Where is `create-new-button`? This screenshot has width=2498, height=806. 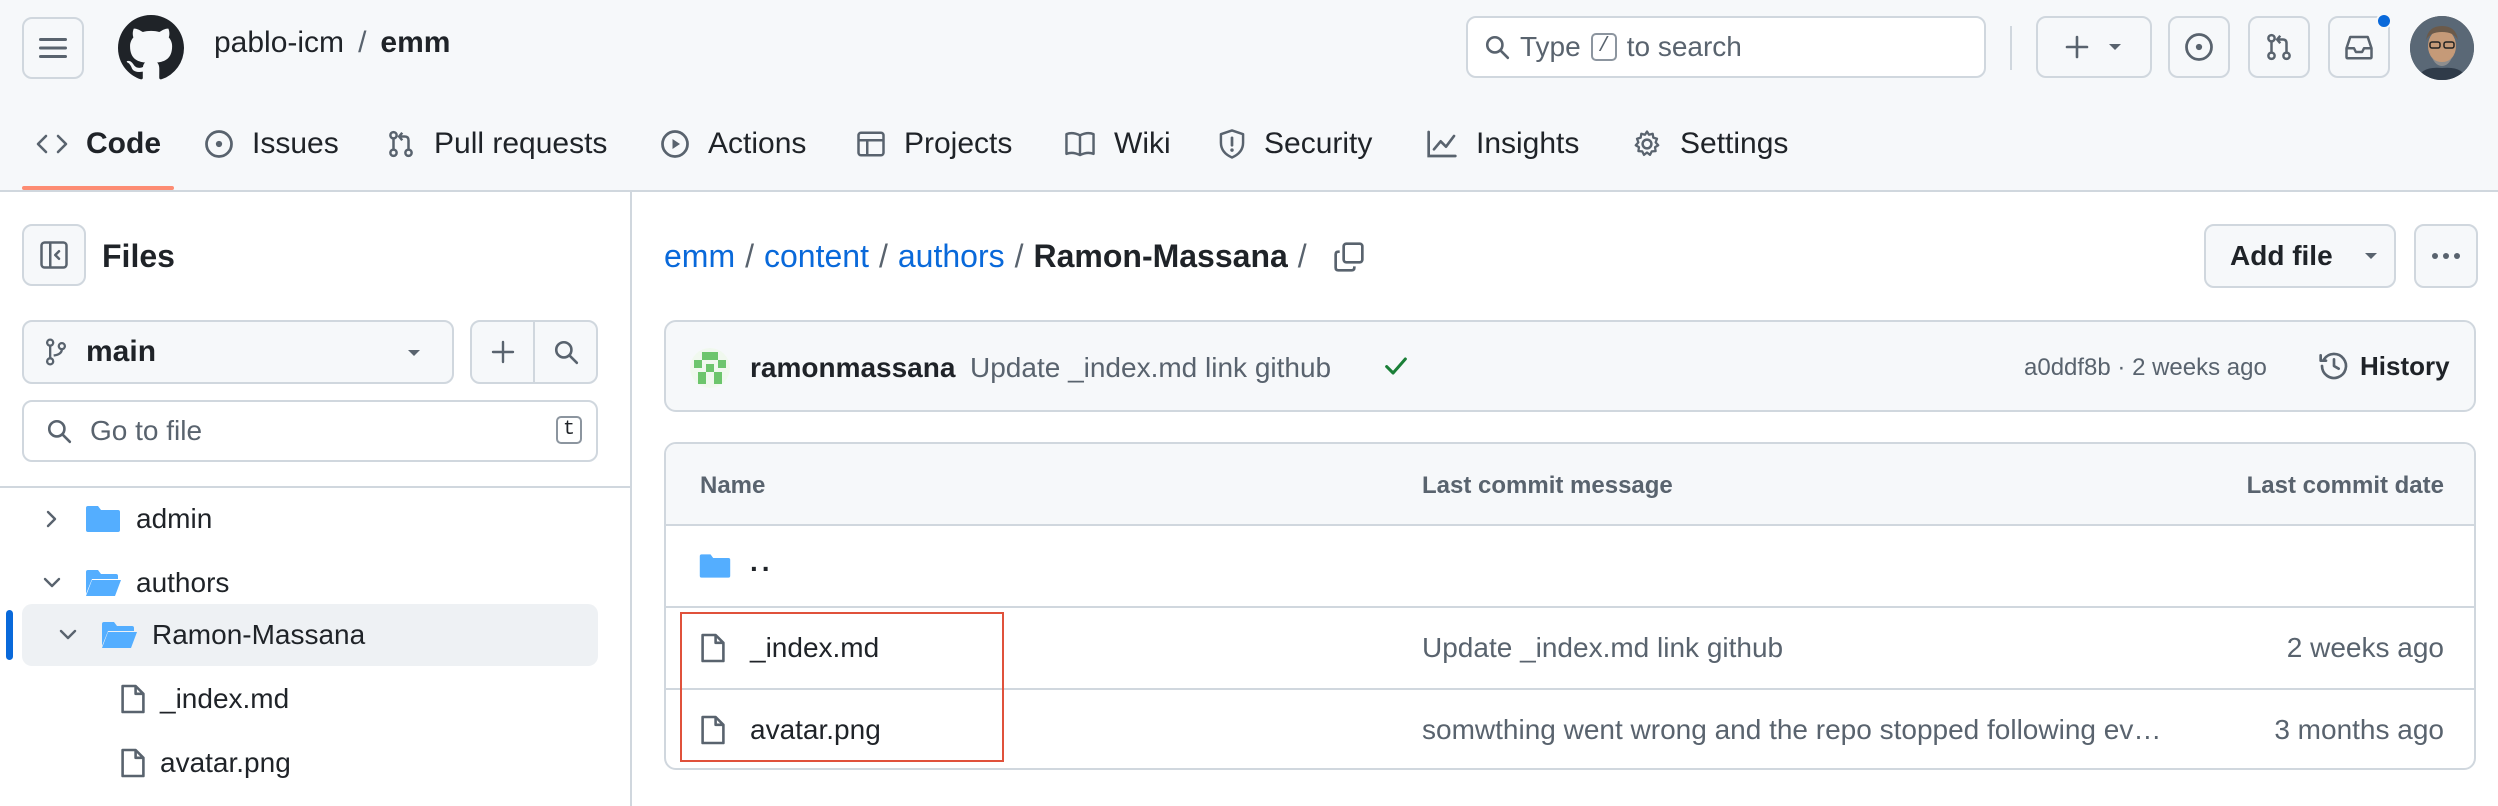 create-new-button is located at coordinates (2094, 47).